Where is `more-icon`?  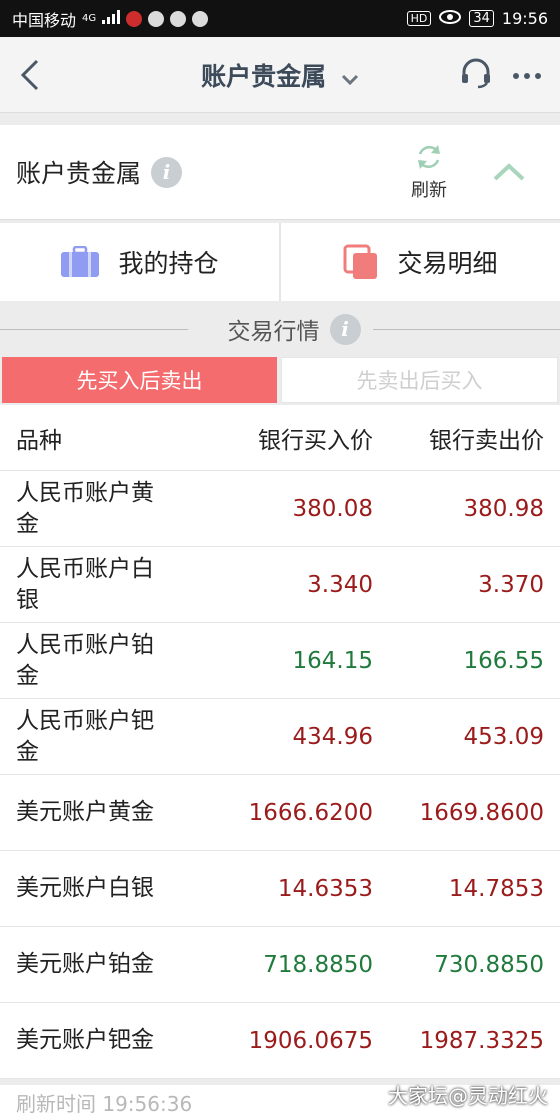
more-icon is located at coordinates (527, 74).